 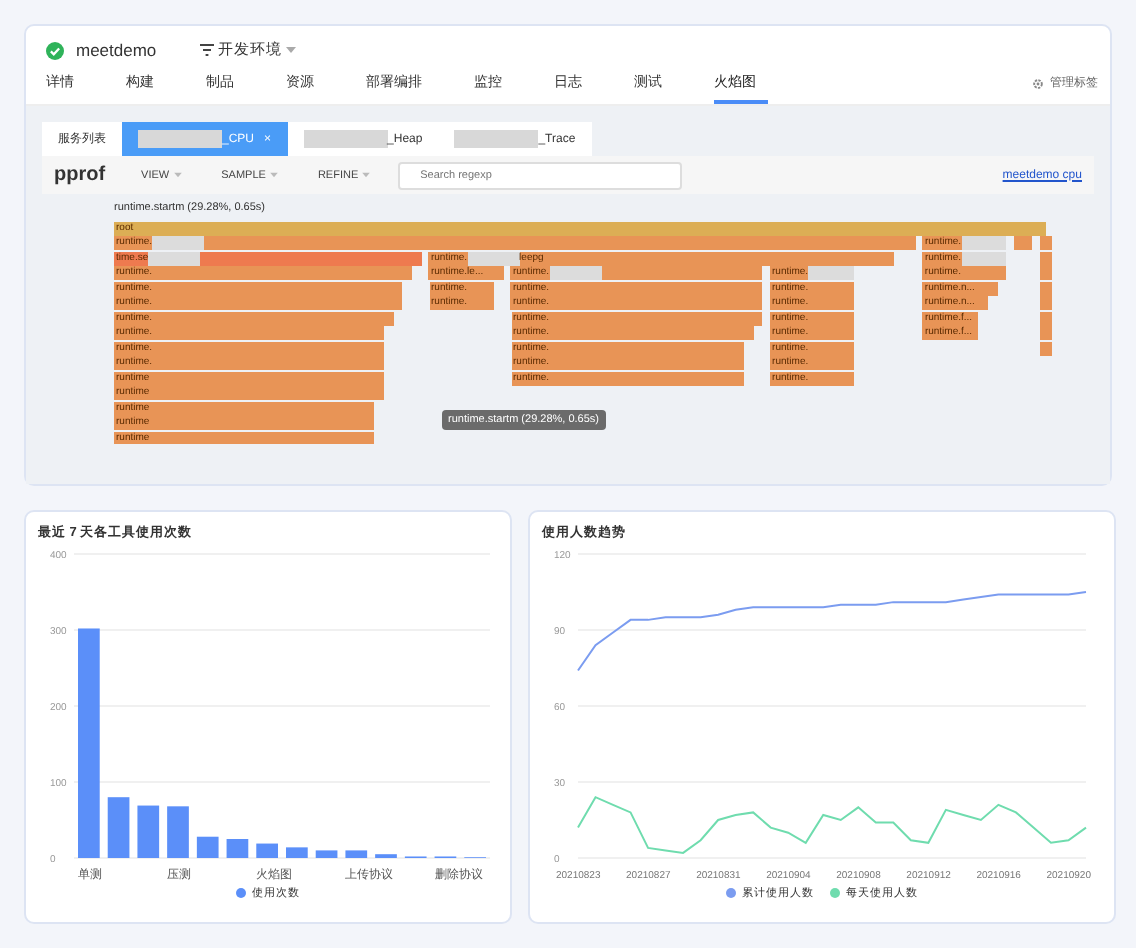 What do you see at coordinates (207, 50) in the screenshot?
I see `filter-icon` at bounding box center [207, 50].